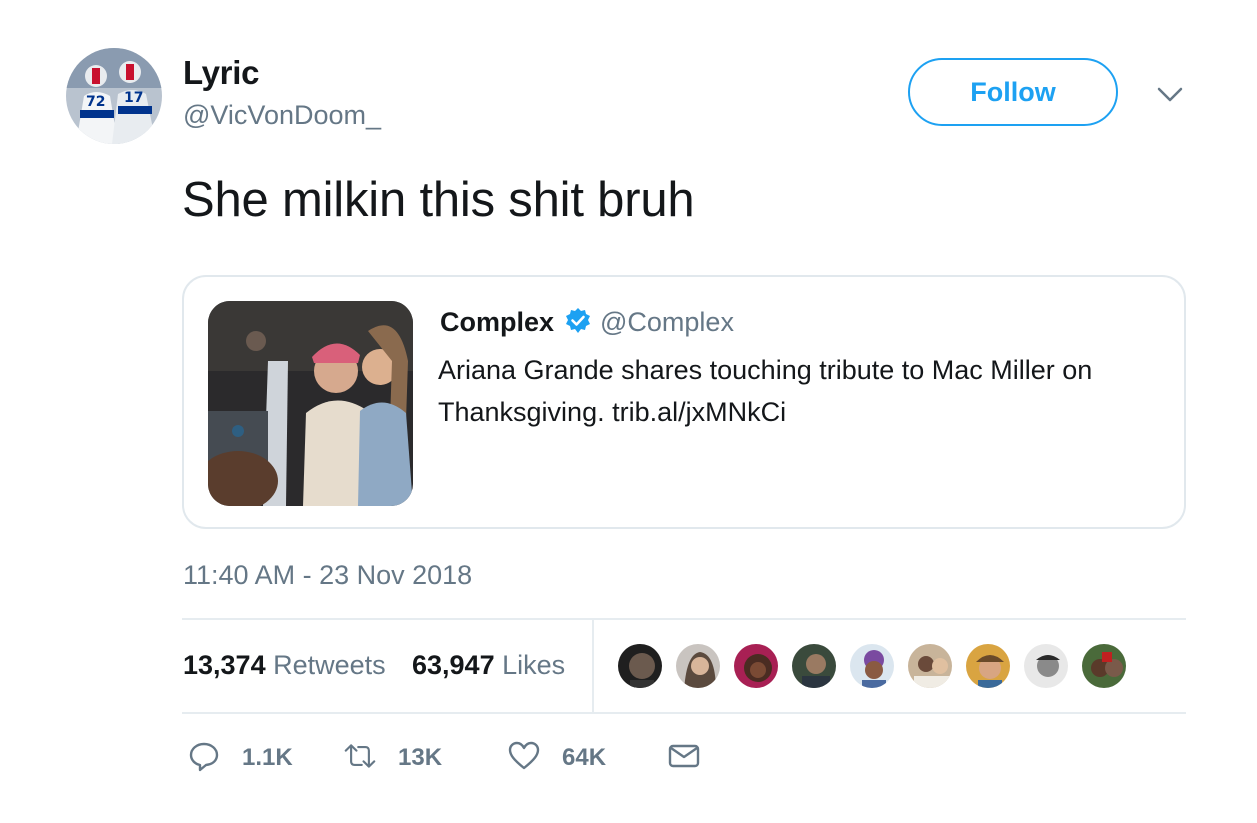 This screenshot has width=1257, height=823. I want to click on direct-message-button, so click(684, 758).